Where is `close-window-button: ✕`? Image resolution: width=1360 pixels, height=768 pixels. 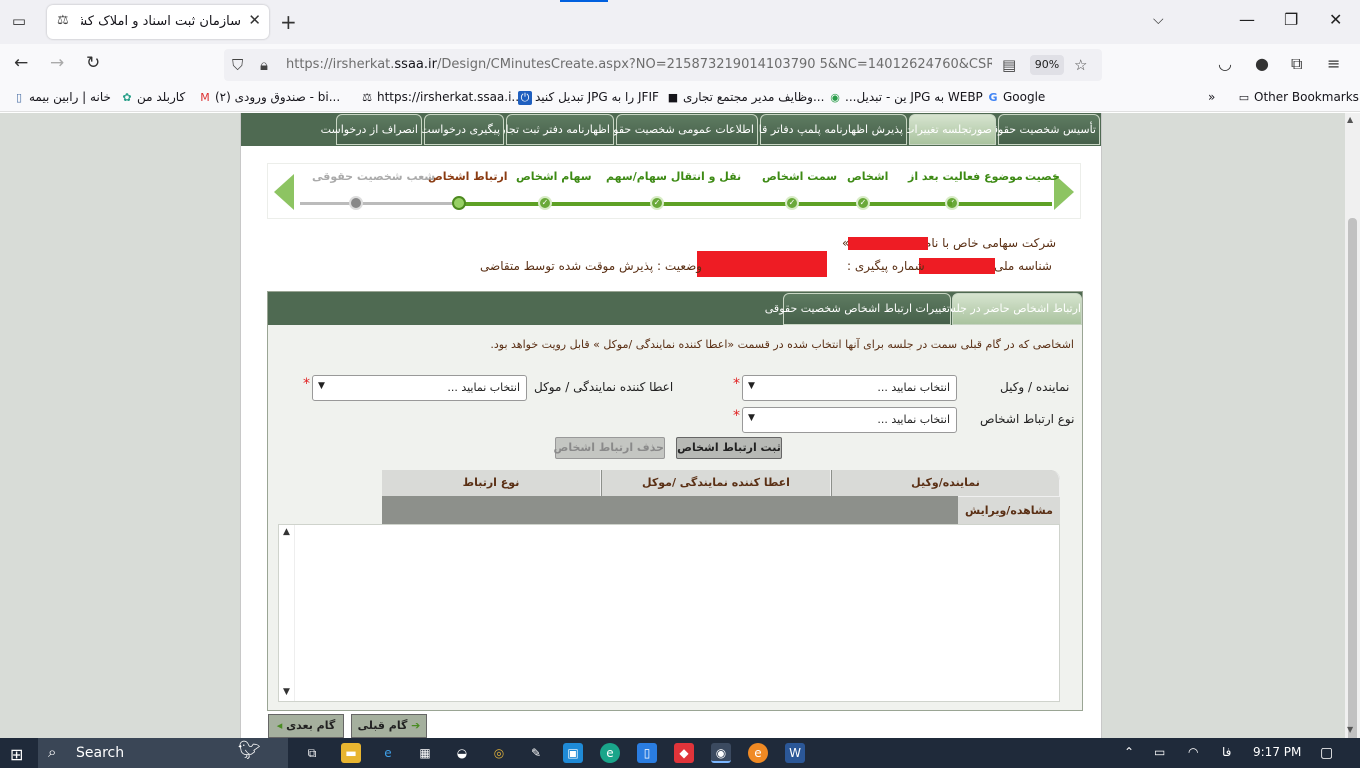 close-window-button: ✕ is located at coordinates (1335, 19).